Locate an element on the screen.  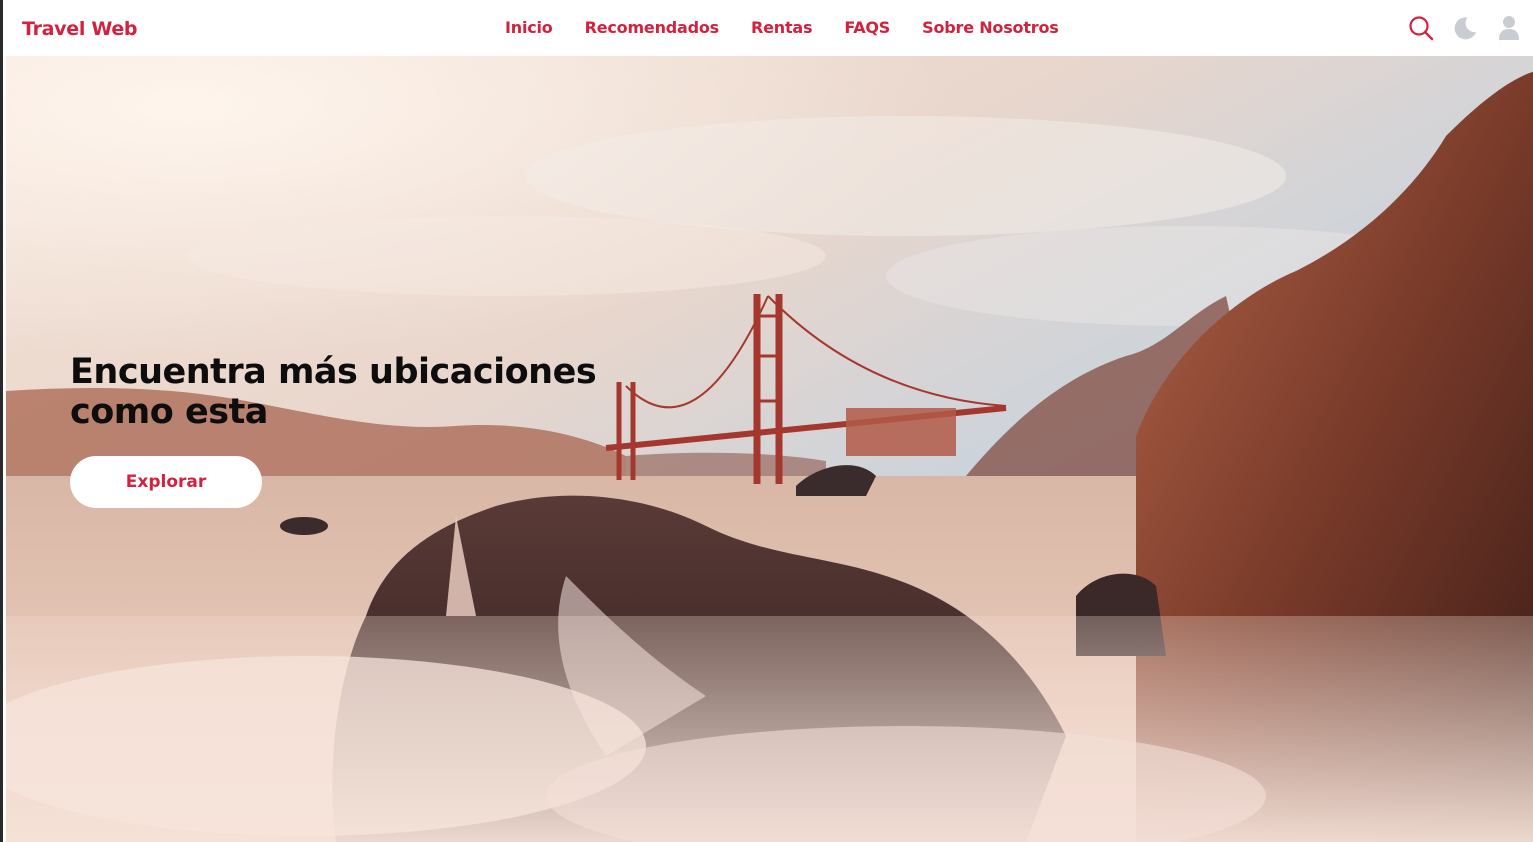
nav-link-faqs: FAQS is located at coordinates (867, 27).